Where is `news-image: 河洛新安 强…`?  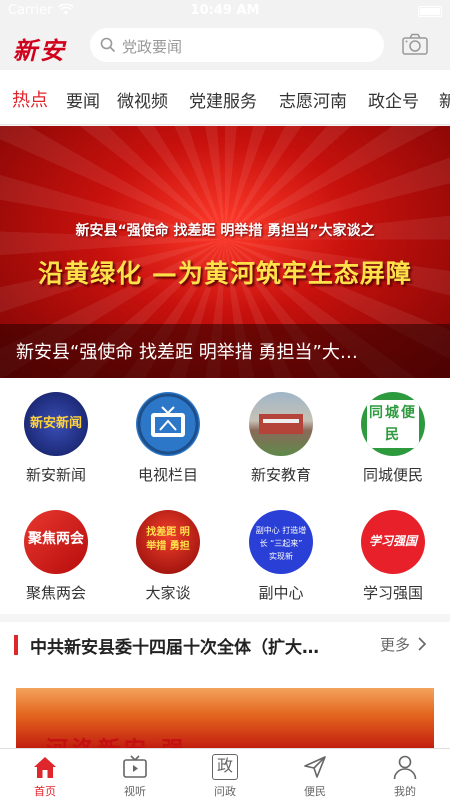
news-image: 河洛新安 强… is located at coordinates (225, 718).